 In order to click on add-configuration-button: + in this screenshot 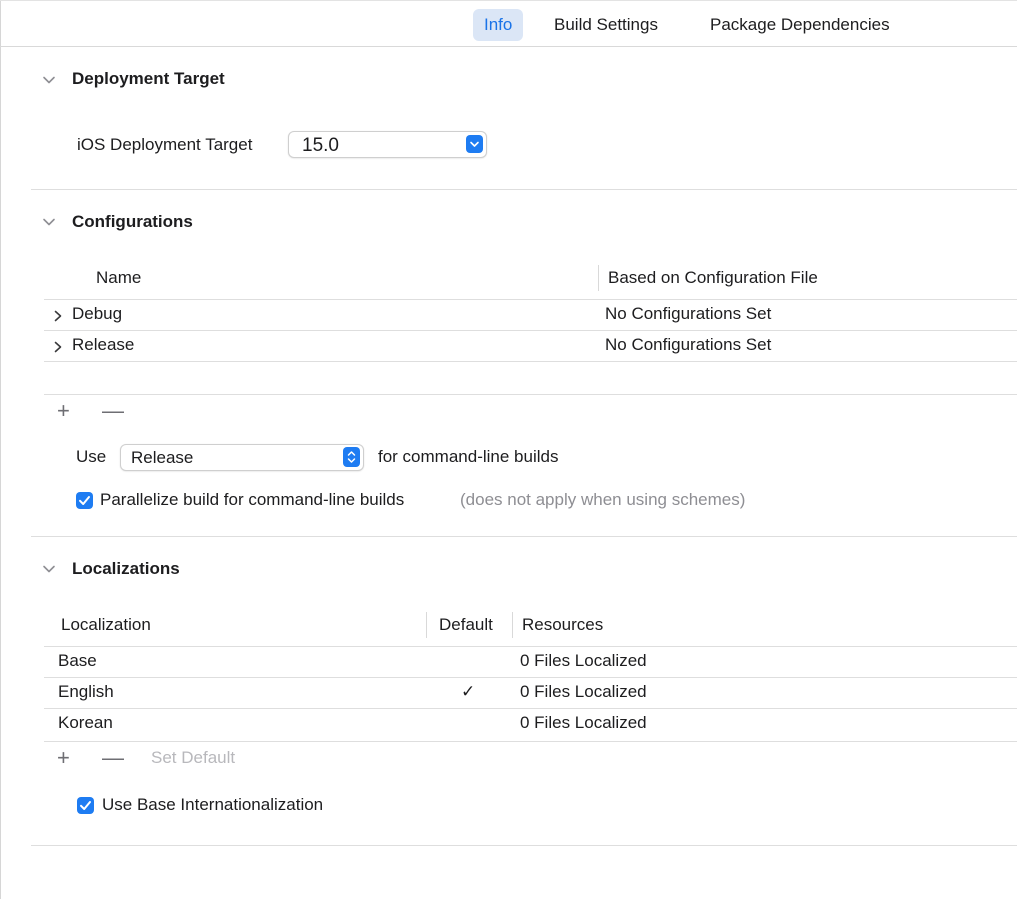, I will do `click(63, 411)`.